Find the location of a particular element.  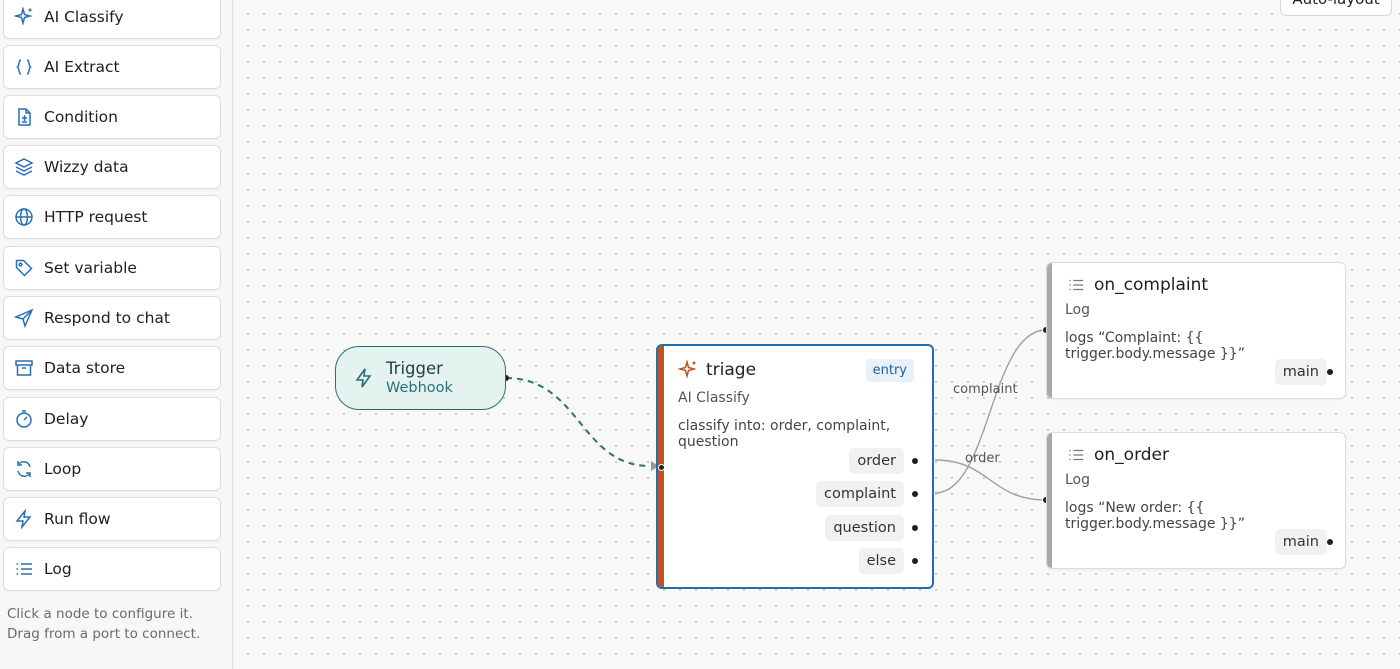

node-type: AI Classify is located at coordinates (714, 398).